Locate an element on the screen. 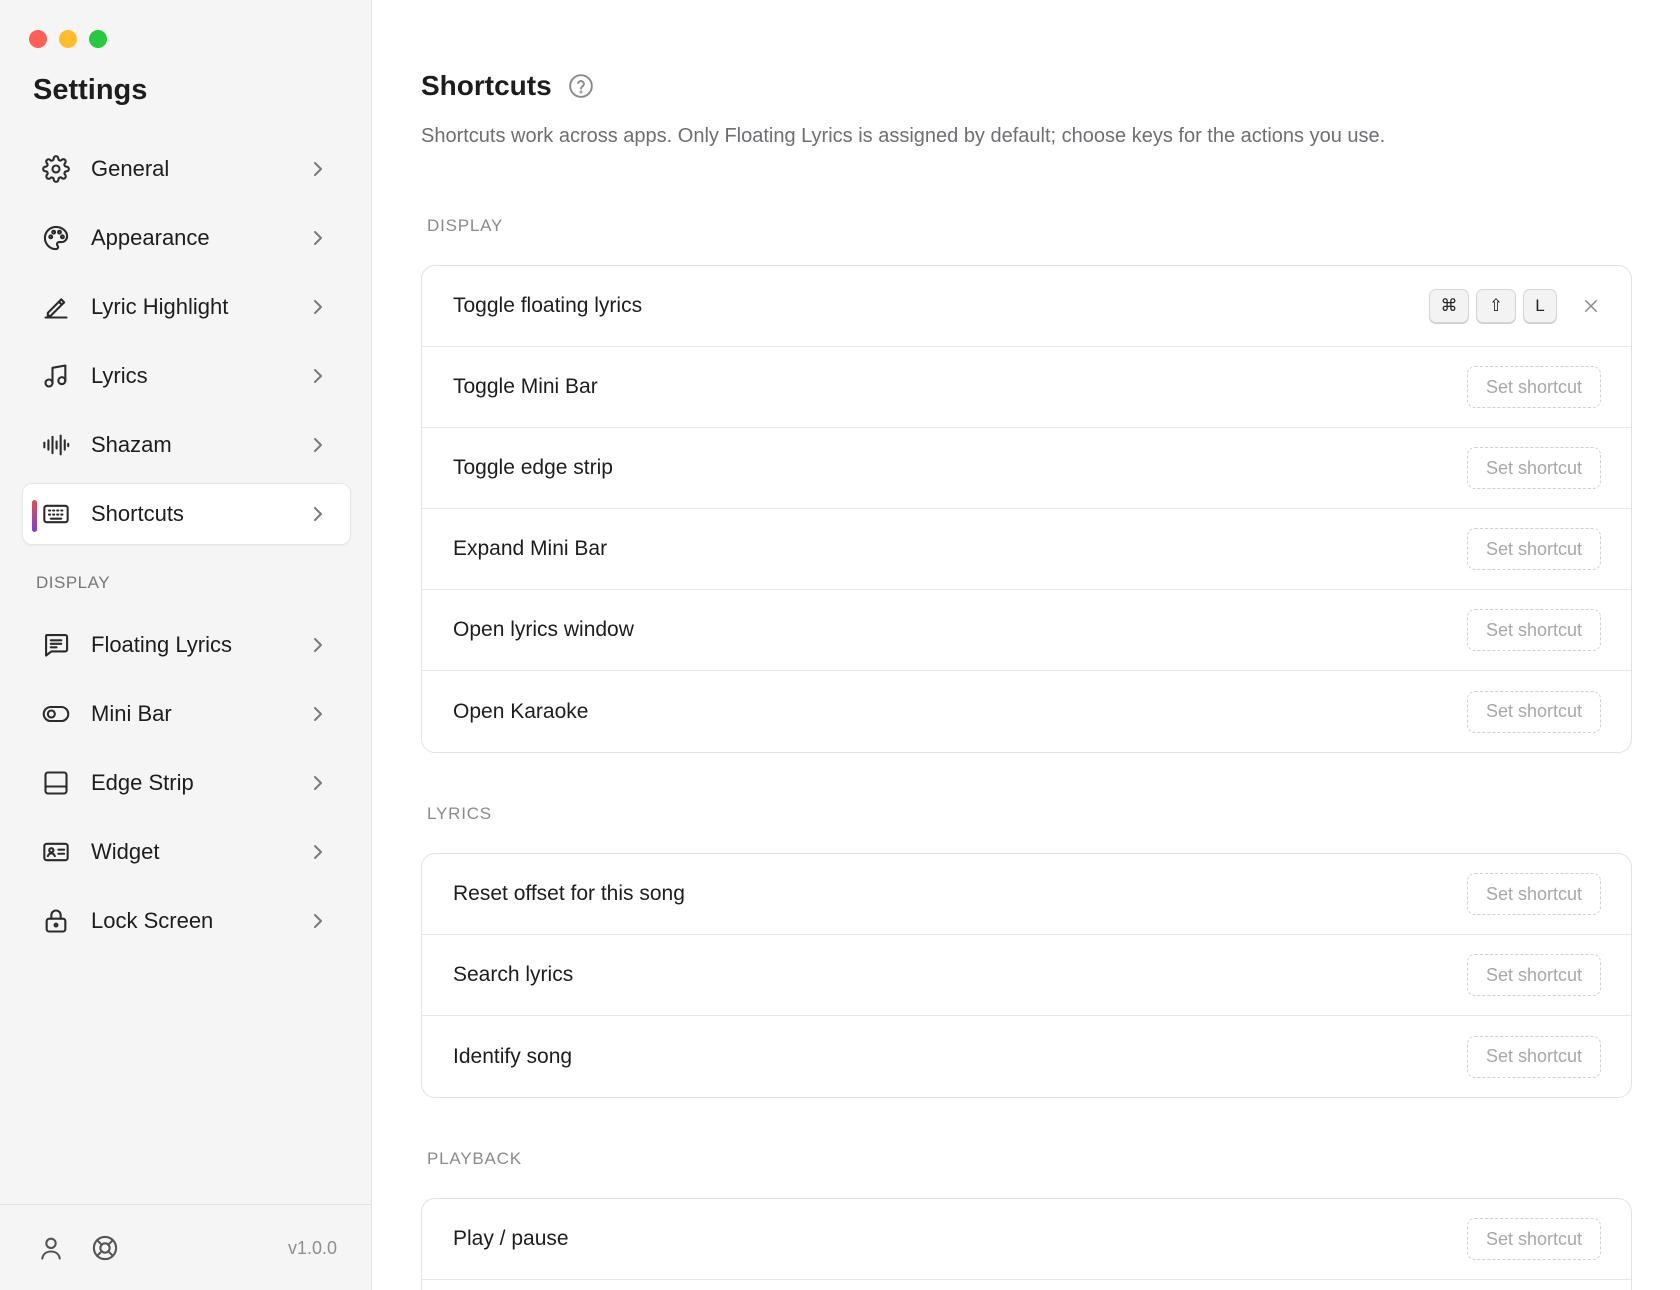 The height and width of the screenshot is (1290, 1680). edge-panel-icon is located at coordinates (56, 783).